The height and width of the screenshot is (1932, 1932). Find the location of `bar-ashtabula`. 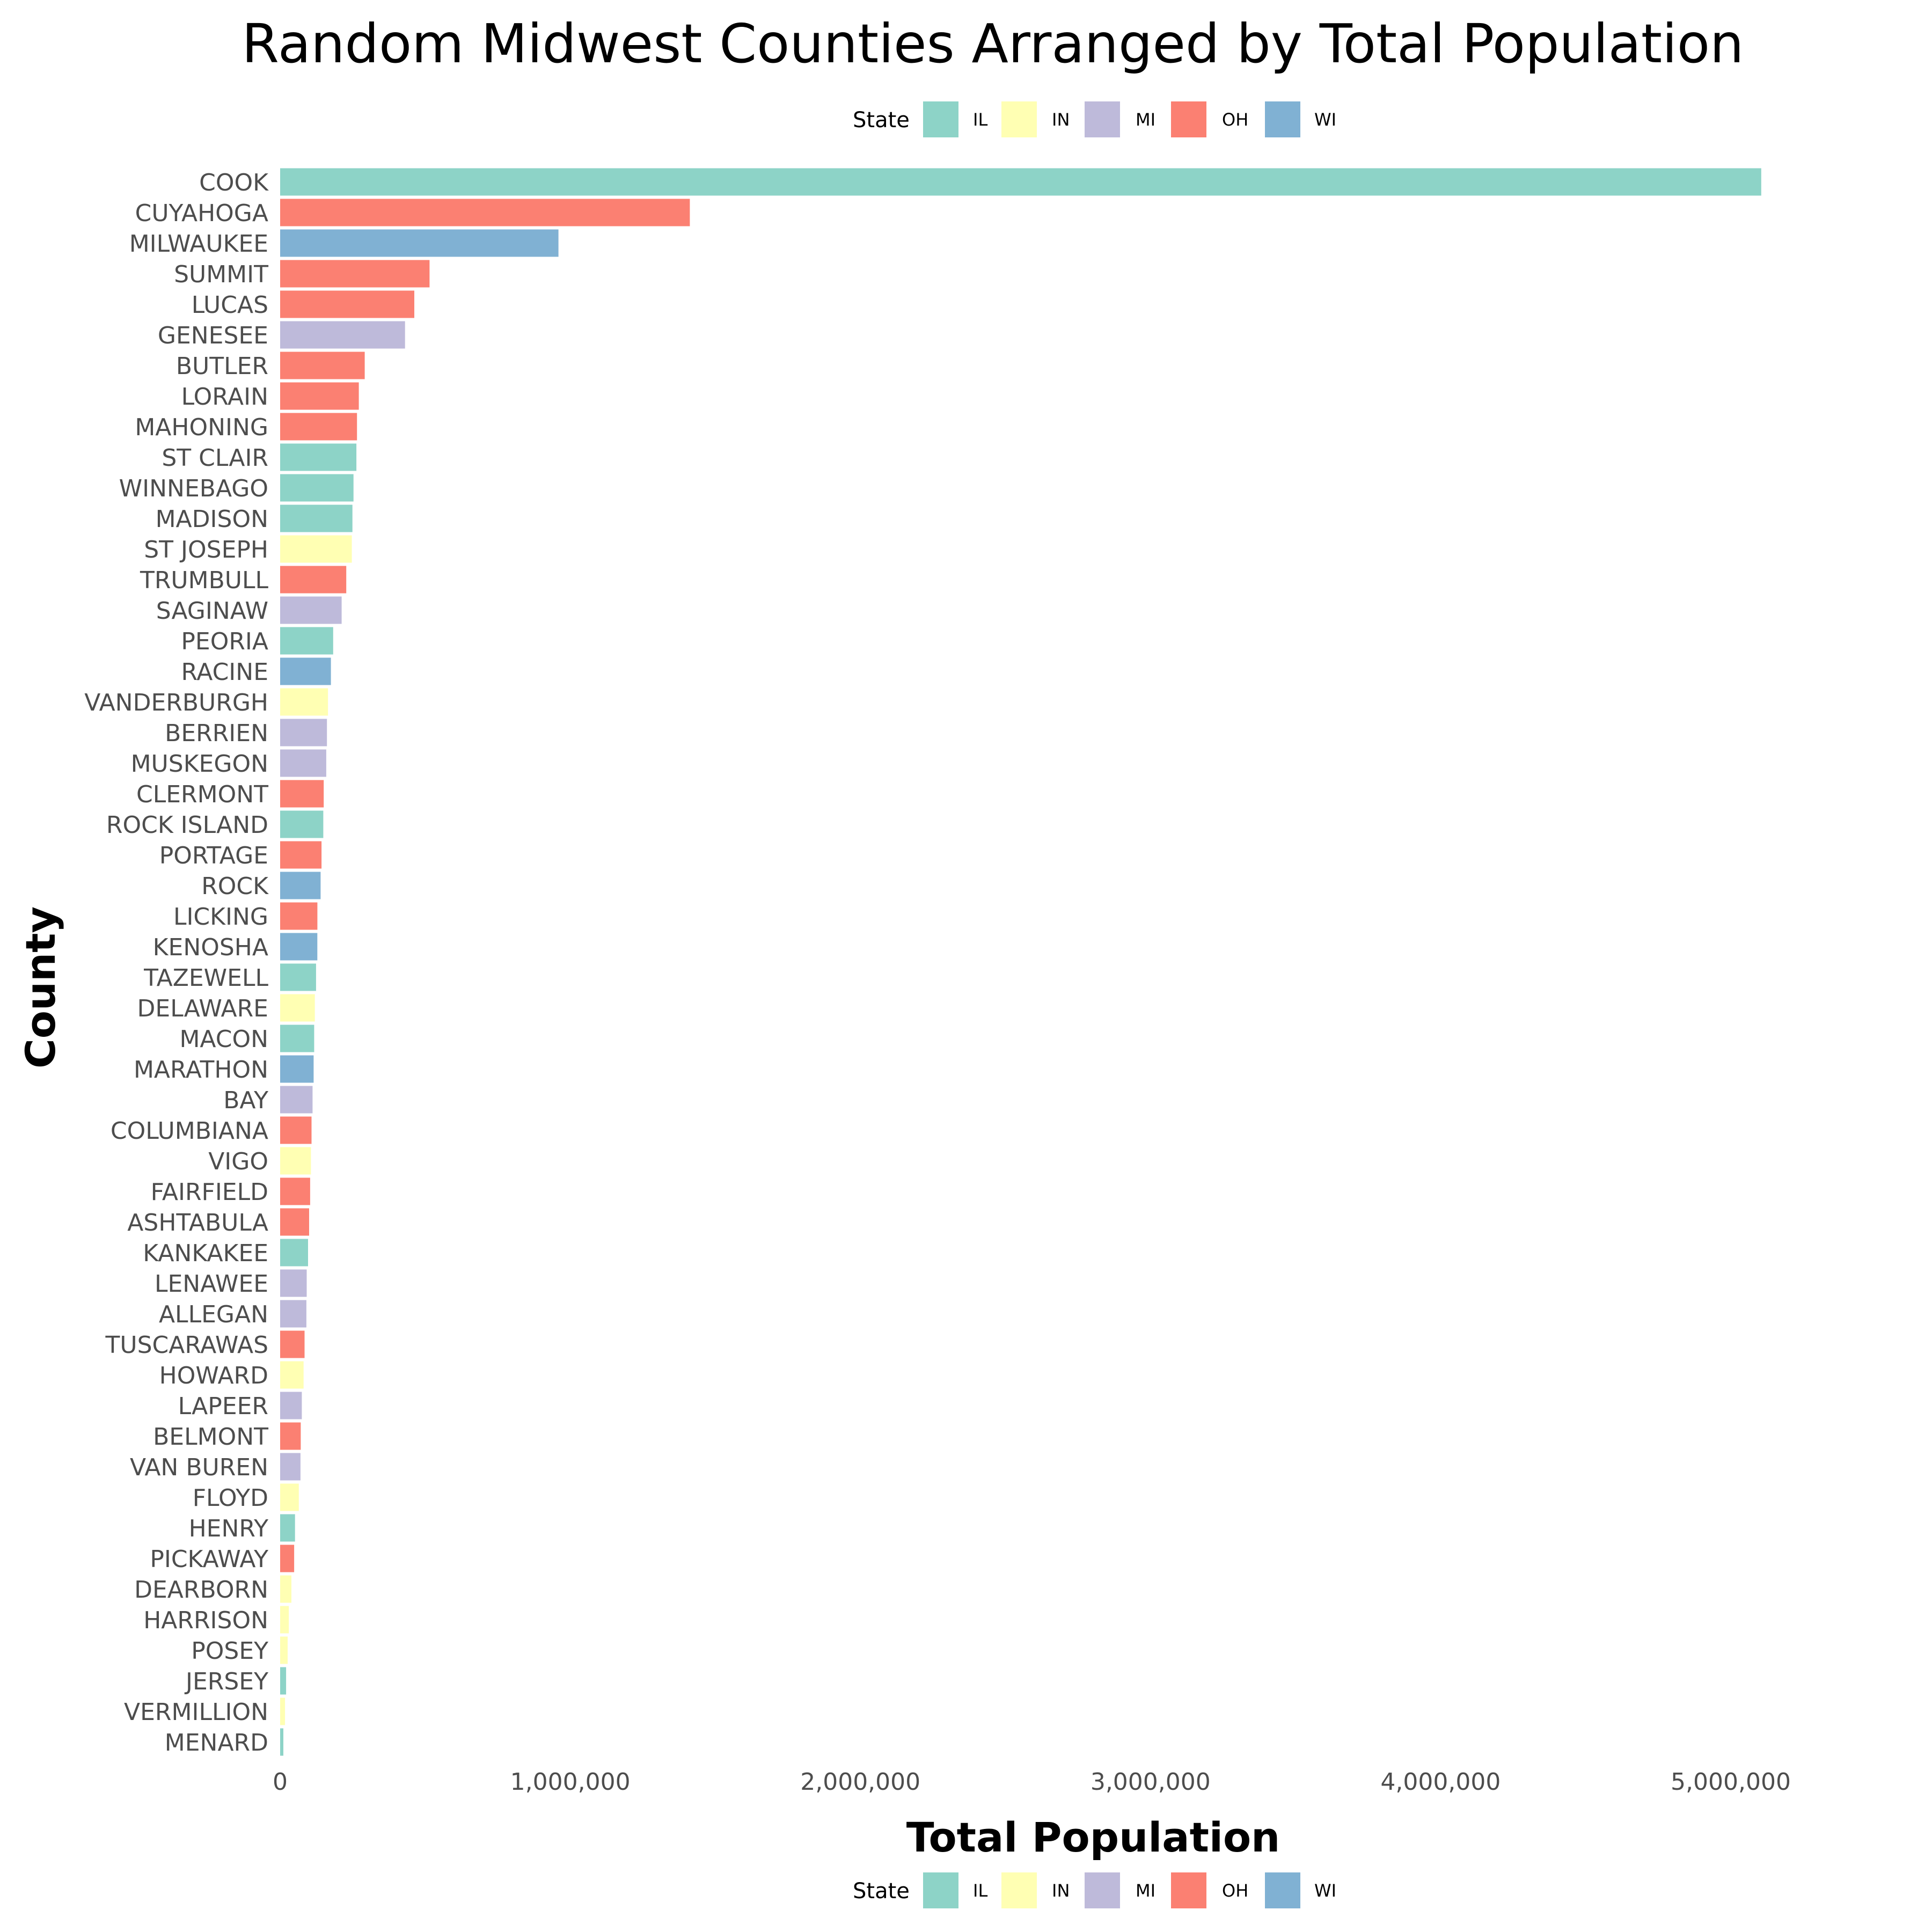

bar-ashtabula is located at coordinates (294, 1222).